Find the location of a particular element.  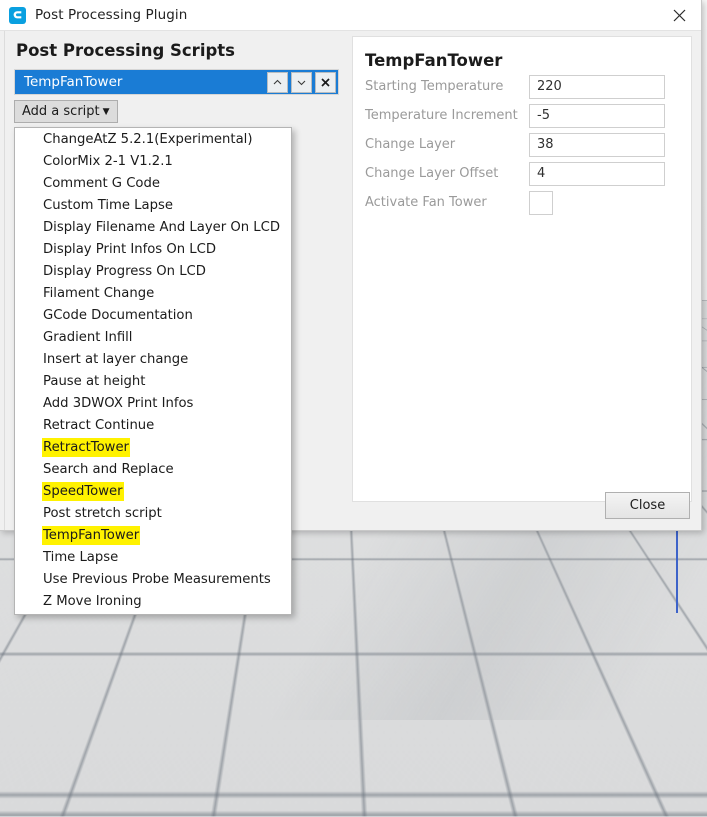

menu-item: Custom Time Lapse is located at coordinates (153, 205).